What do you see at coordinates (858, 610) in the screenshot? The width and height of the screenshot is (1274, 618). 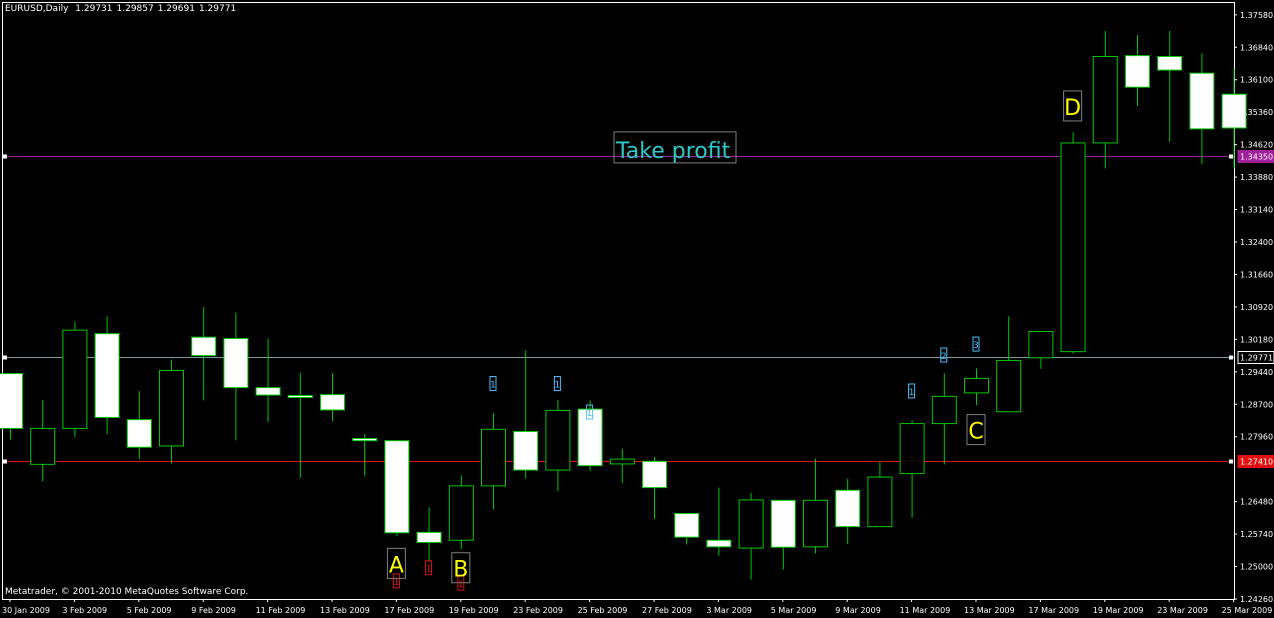 I see `x-tick-label: 9 Mar 2009` at bounding box center [858, 610].